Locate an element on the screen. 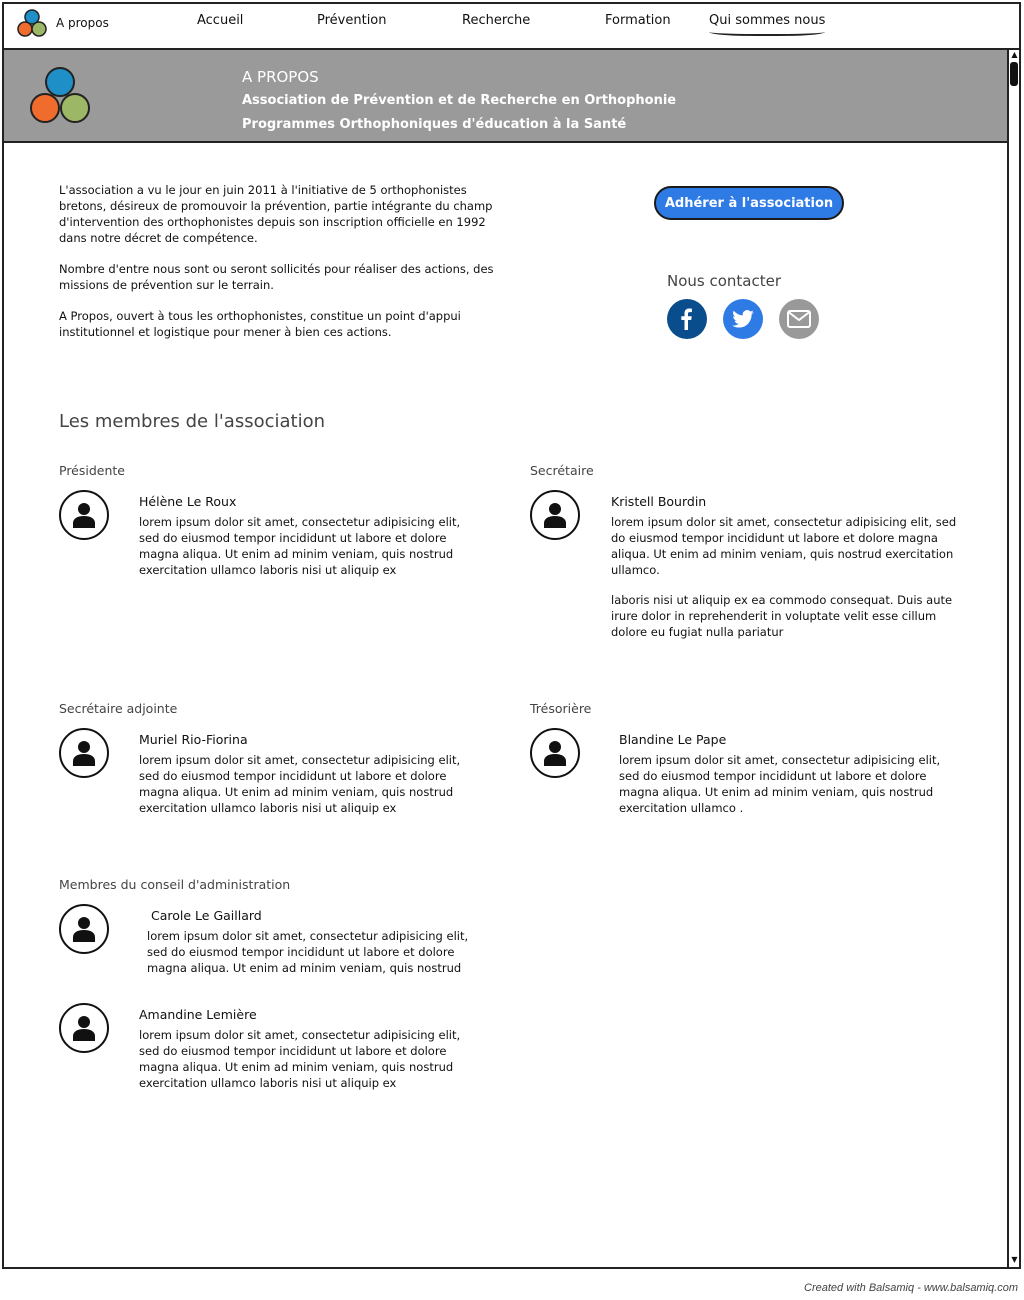 This screenshot has width=1024, height=1300. nav-recherche: Recherche is located at coordinates (496, 20).